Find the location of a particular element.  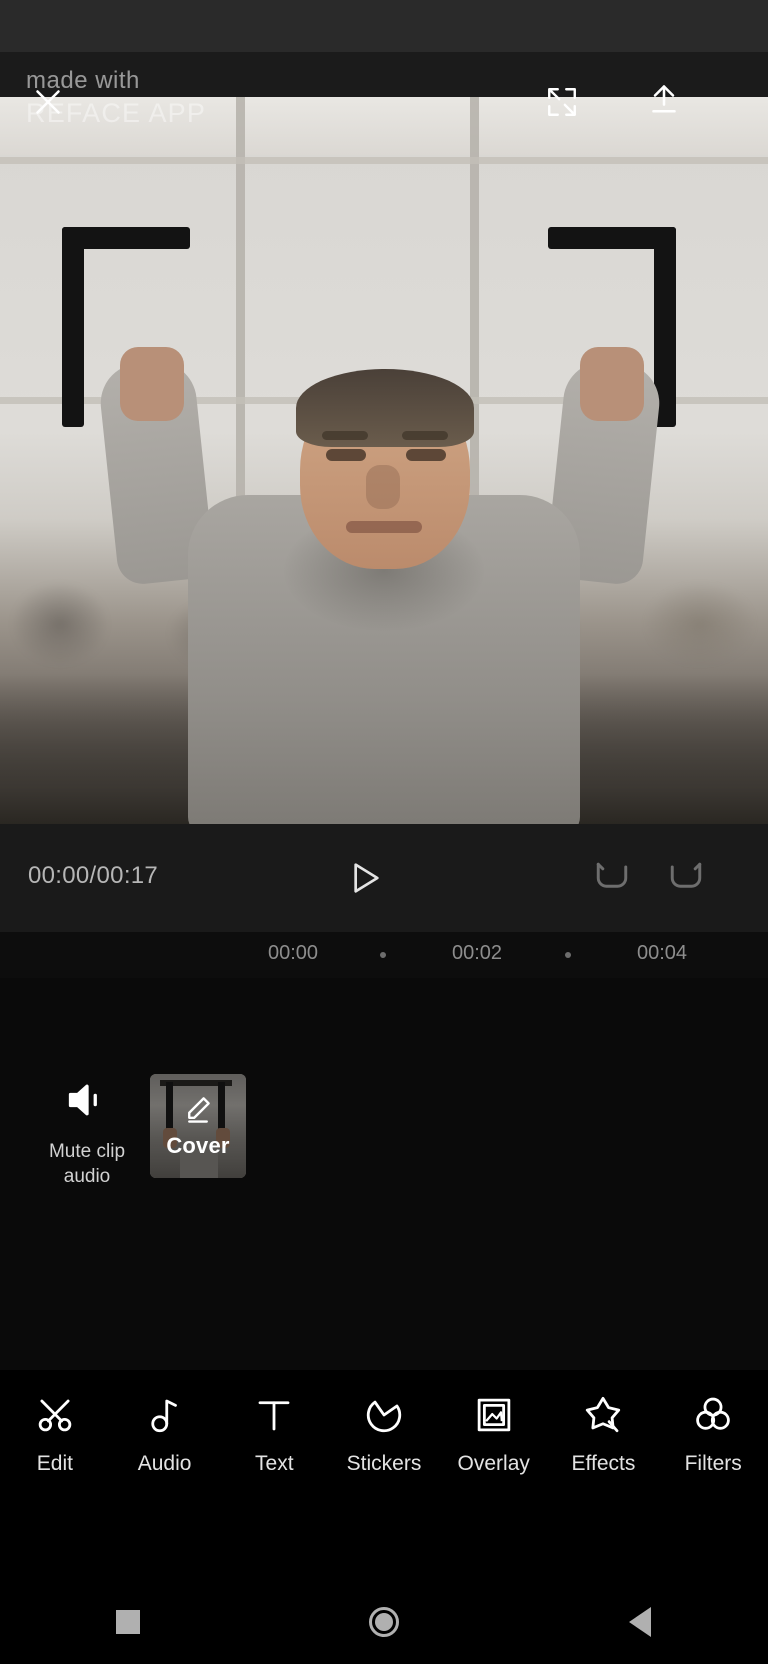

close-icon is located at coordinates (48, 102).